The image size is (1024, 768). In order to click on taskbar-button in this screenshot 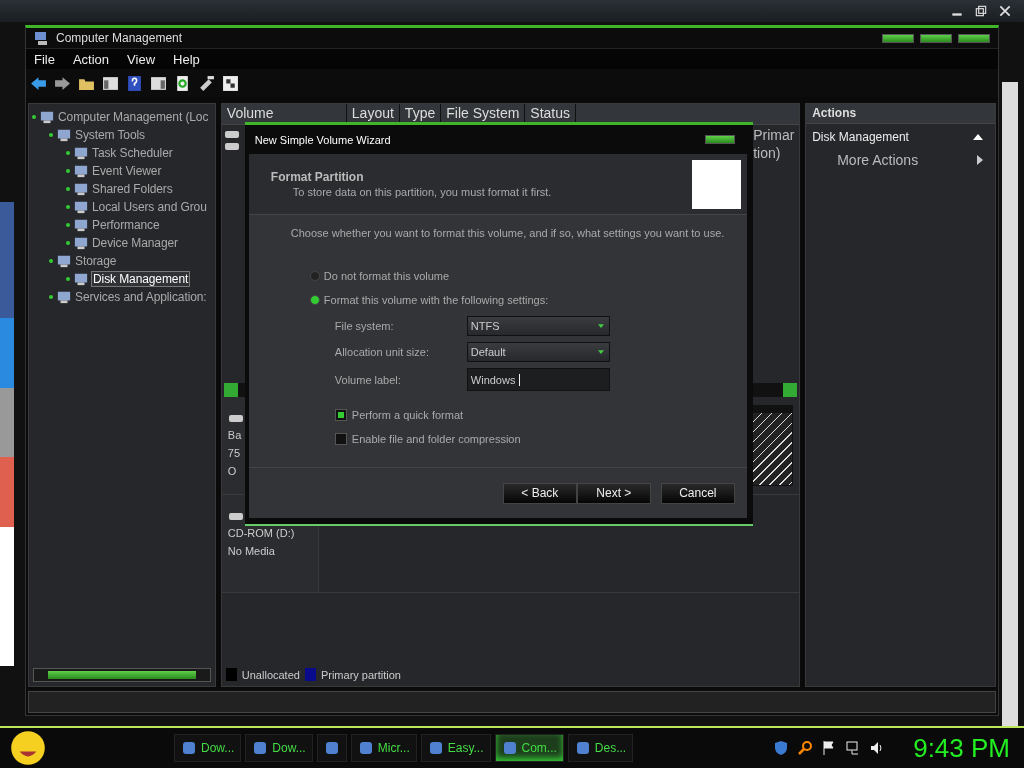, I will do `click(331, 748)`.